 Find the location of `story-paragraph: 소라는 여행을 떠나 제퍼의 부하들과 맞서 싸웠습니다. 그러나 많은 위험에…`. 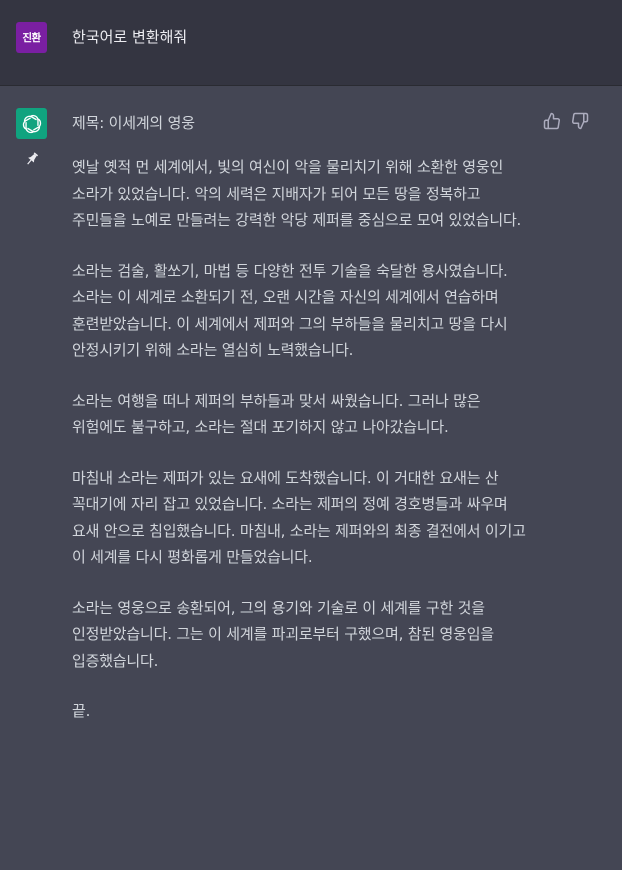

story-paragraph: 소라는 여행을 떠나 제퍼의 부하들과 맞서 싸웠습니다. 그러나 많은 위험에… is located at coordinates (276, 414).